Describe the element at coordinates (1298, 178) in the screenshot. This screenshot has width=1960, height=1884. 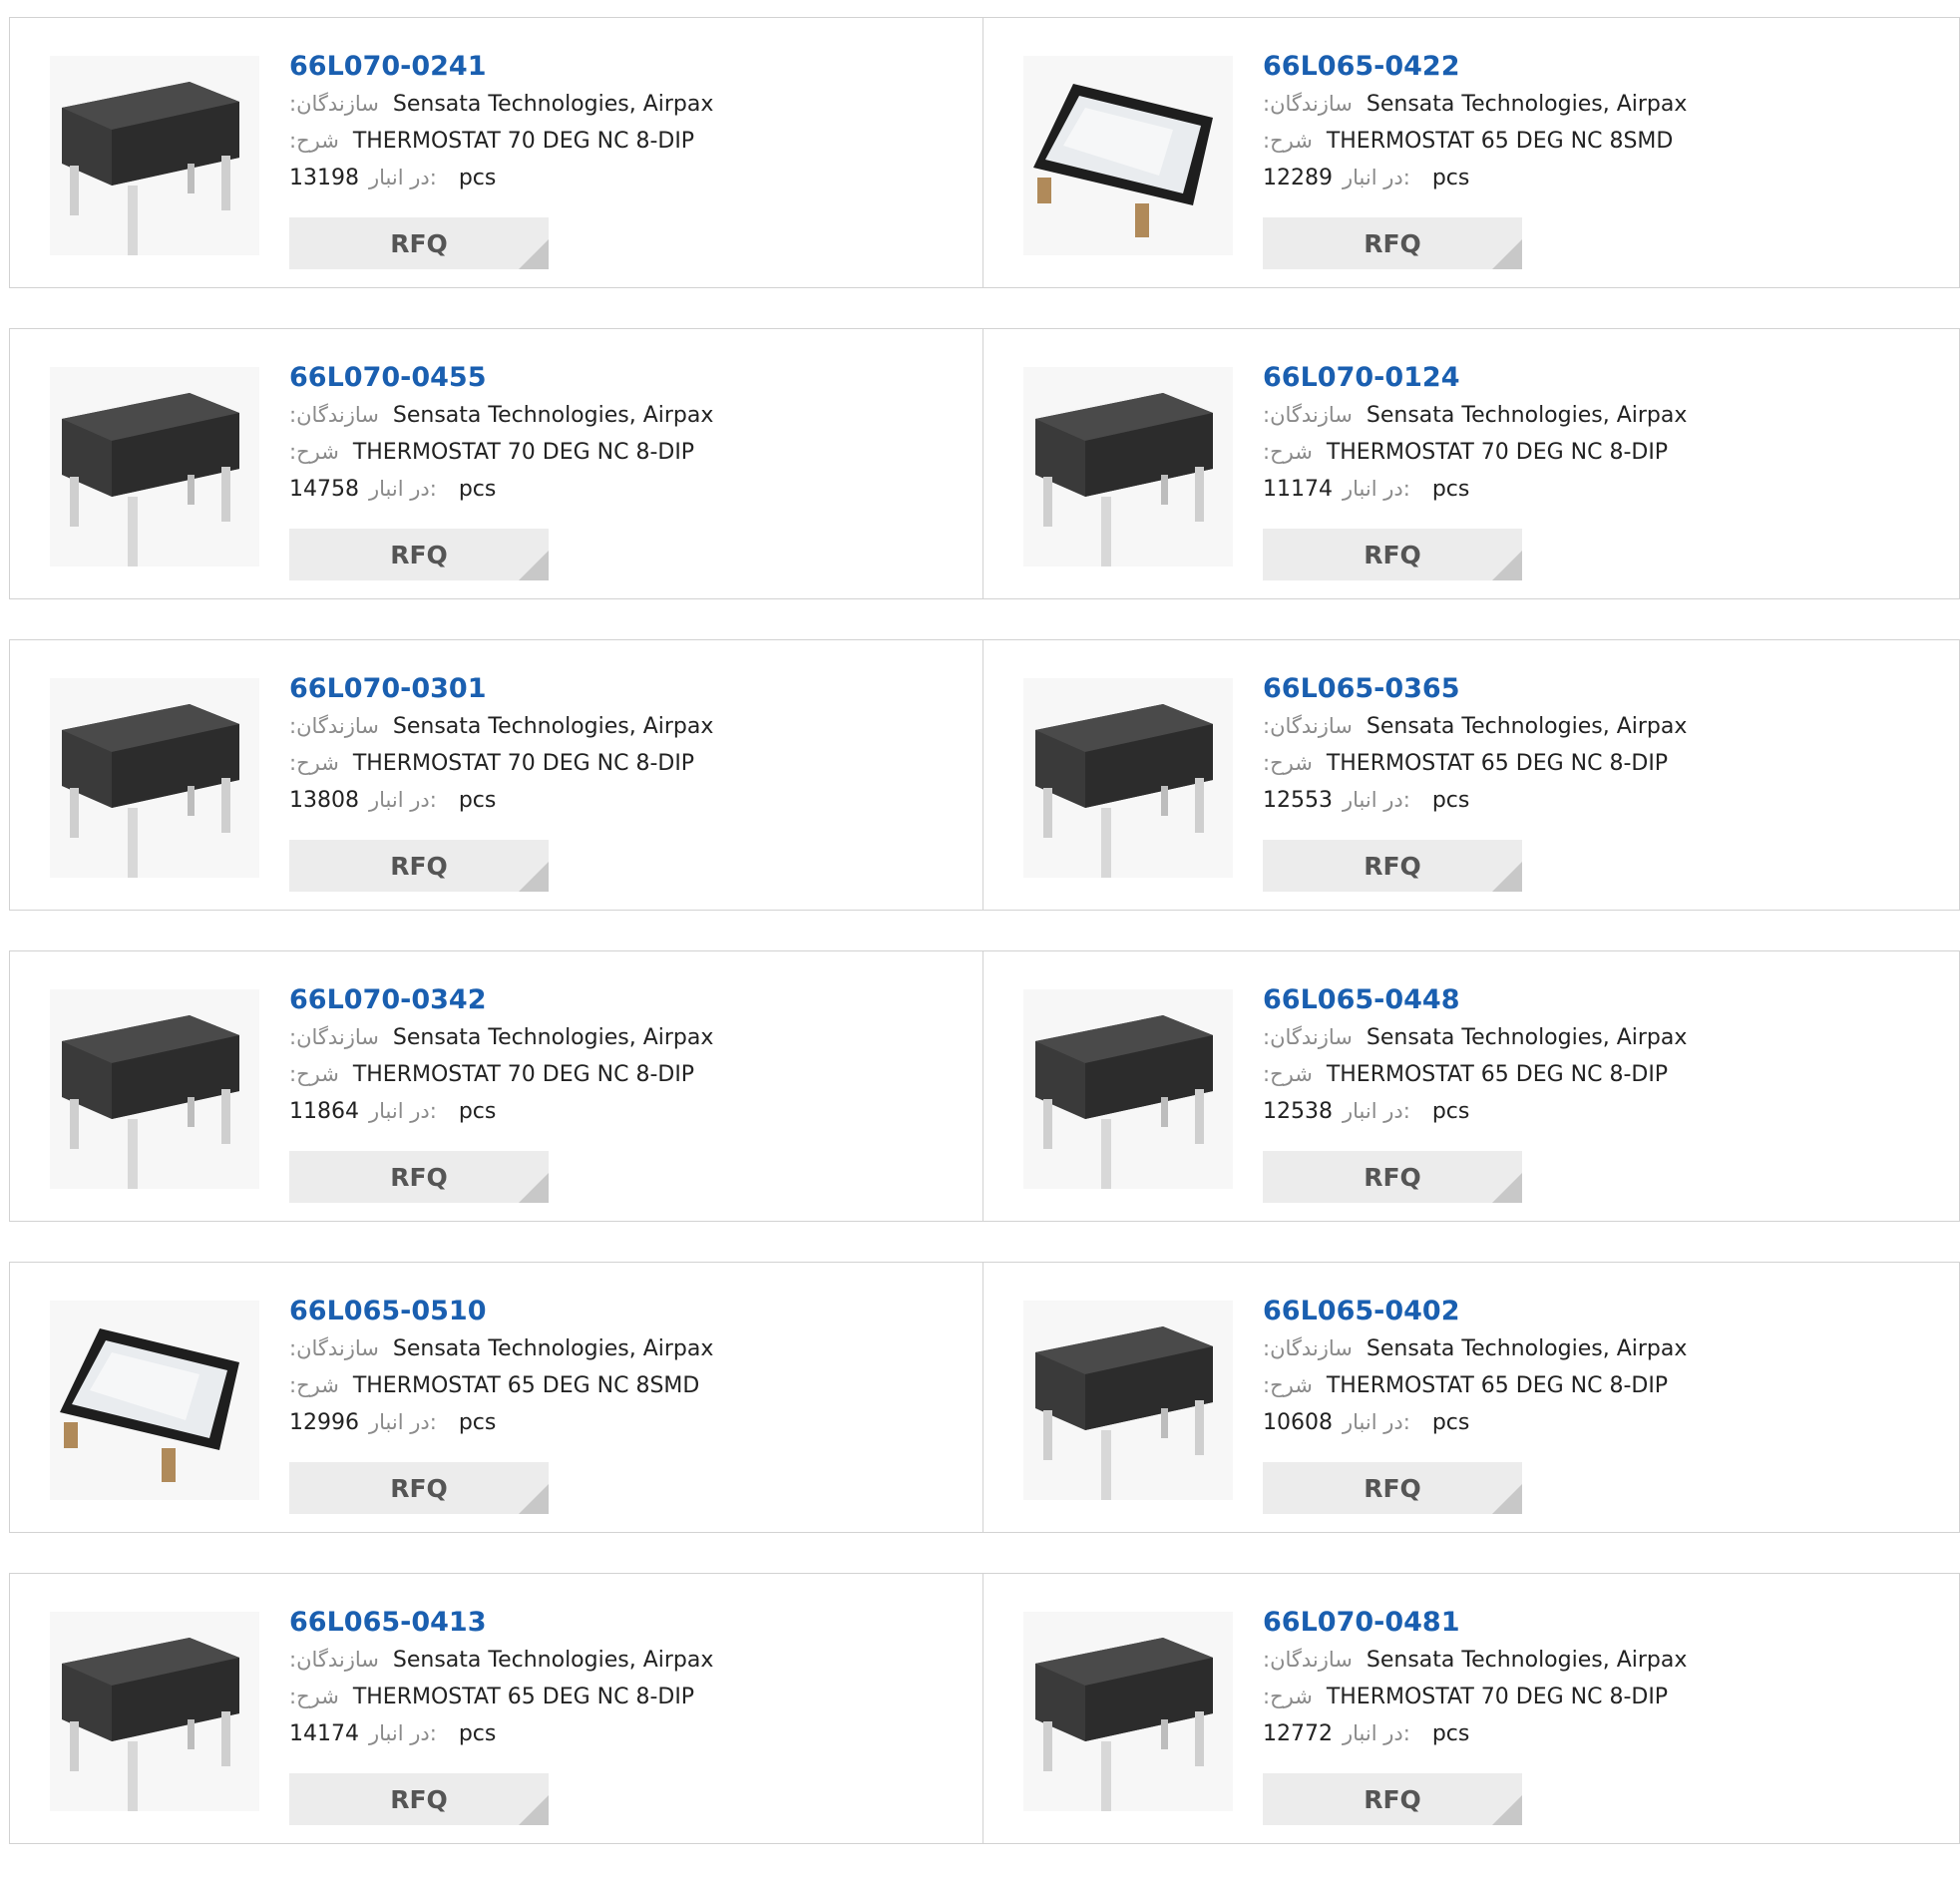
I see `stock-value: 12289` at that location.